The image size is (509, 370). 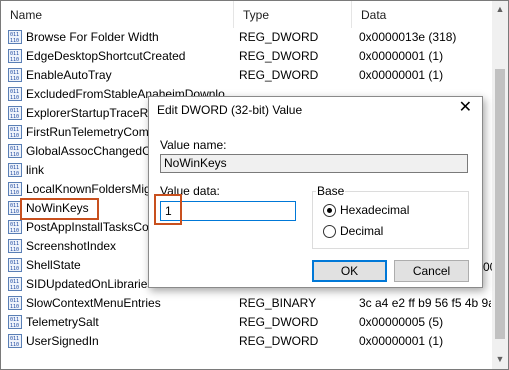 What do you see at coordinates (329, 231) in the screenshot?
I see `decimal-radio` at bounding box center [329, 231].